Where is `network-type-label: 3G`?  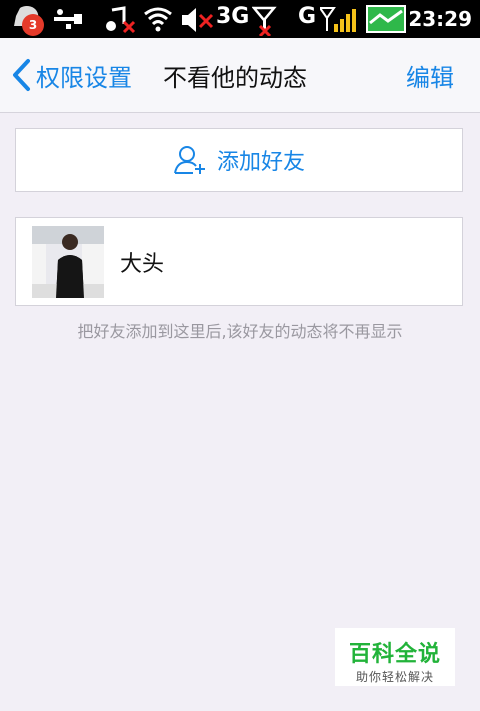
network-type-label: 3G is located at coordinates (233, 16).